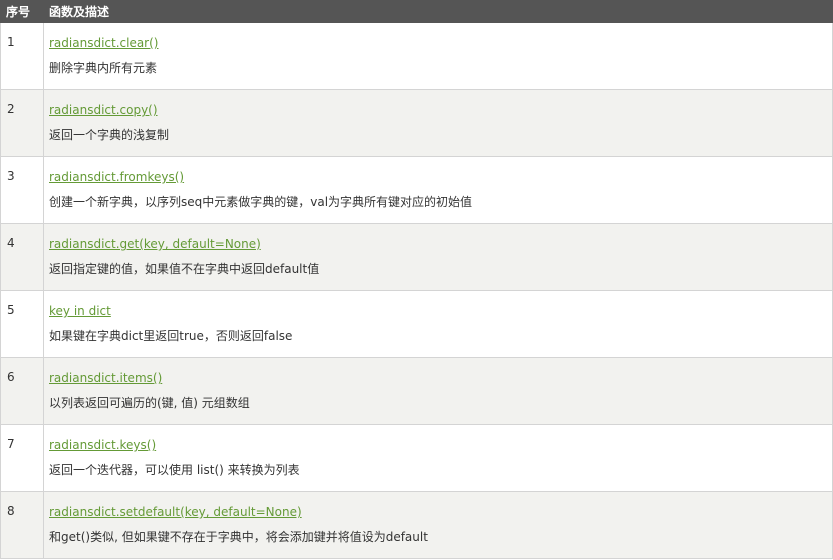  What do you see at coordinates (174, 470) in the screenshot?
I see `function-description: 返回一个迭代器，可以使用 list() 来转换为列表` at bounding box center [174, 470].